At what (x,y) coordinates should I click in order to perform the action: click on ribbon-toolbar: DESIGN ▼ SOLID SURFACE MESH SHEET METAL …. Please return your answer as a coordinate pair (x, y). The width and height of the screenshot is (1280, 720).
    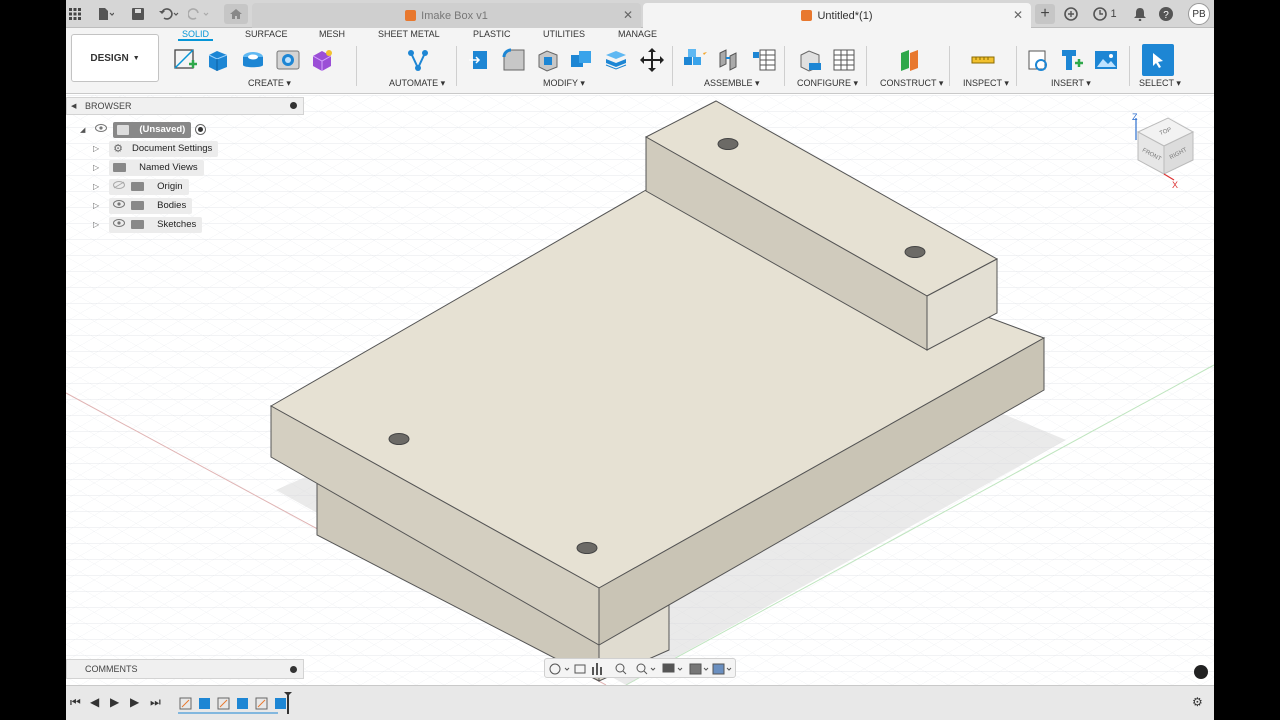
    Looking at the image, I should click on (640, 61).